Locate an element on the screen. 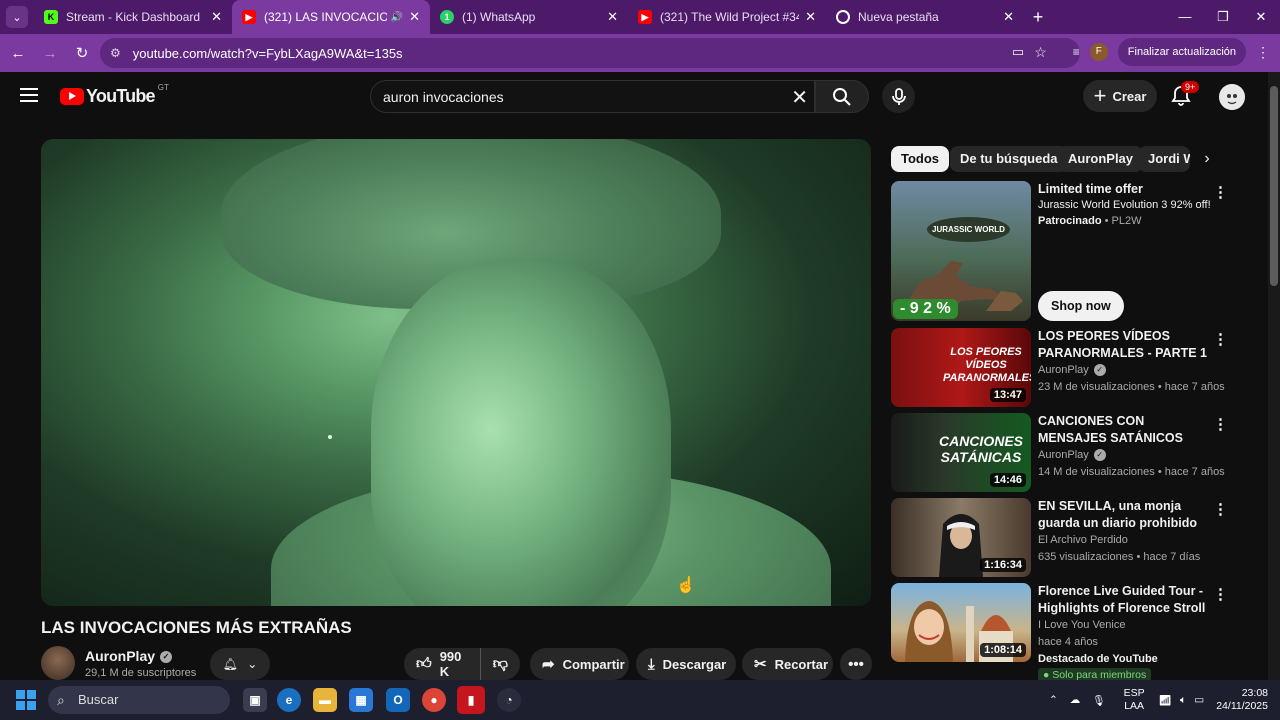  taskbar-search: ⌕ Buscar is located at coordinates (139, 700).